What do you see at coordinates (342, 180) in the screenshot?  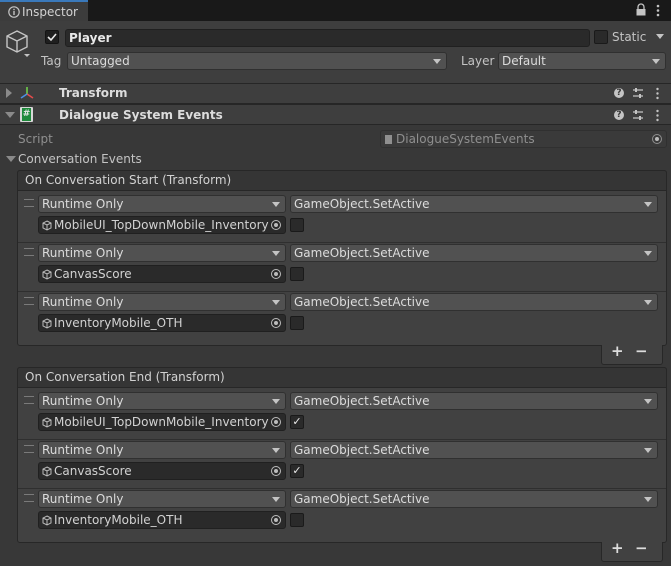 I see `event-title-bar: On Conversation Start (Transform)` at bounding box center [342, 180].